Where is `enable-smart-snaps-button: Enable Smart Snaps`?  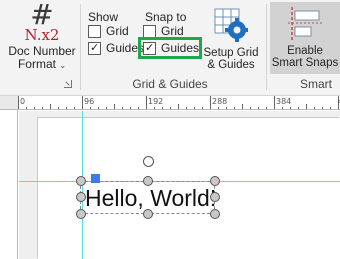
enable-smart-snaps-button: Enable Smart Snaps is located at coordinates (305, 38).